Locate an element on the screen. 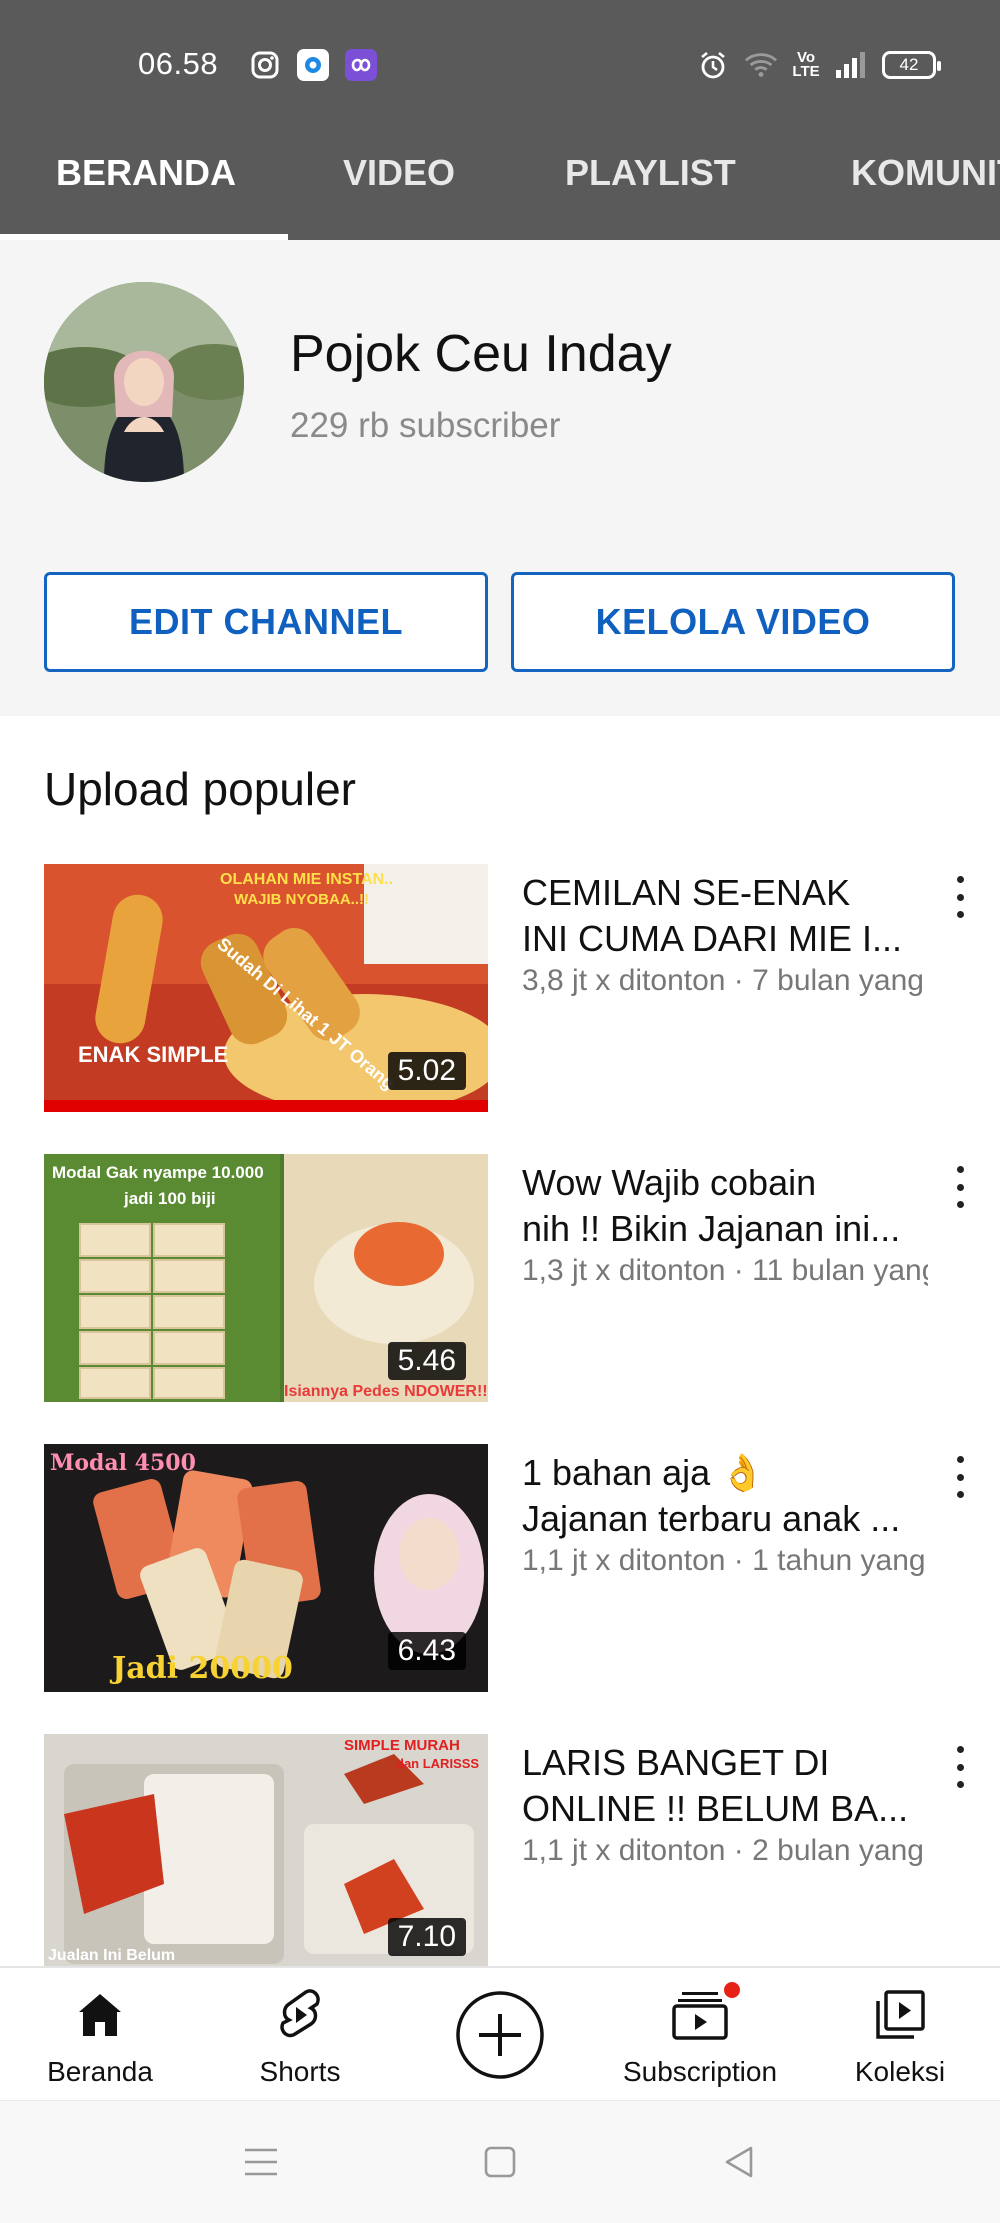 This screenshot has height=2223, width=1000. back-icon is located at coordinates (739, 2162).